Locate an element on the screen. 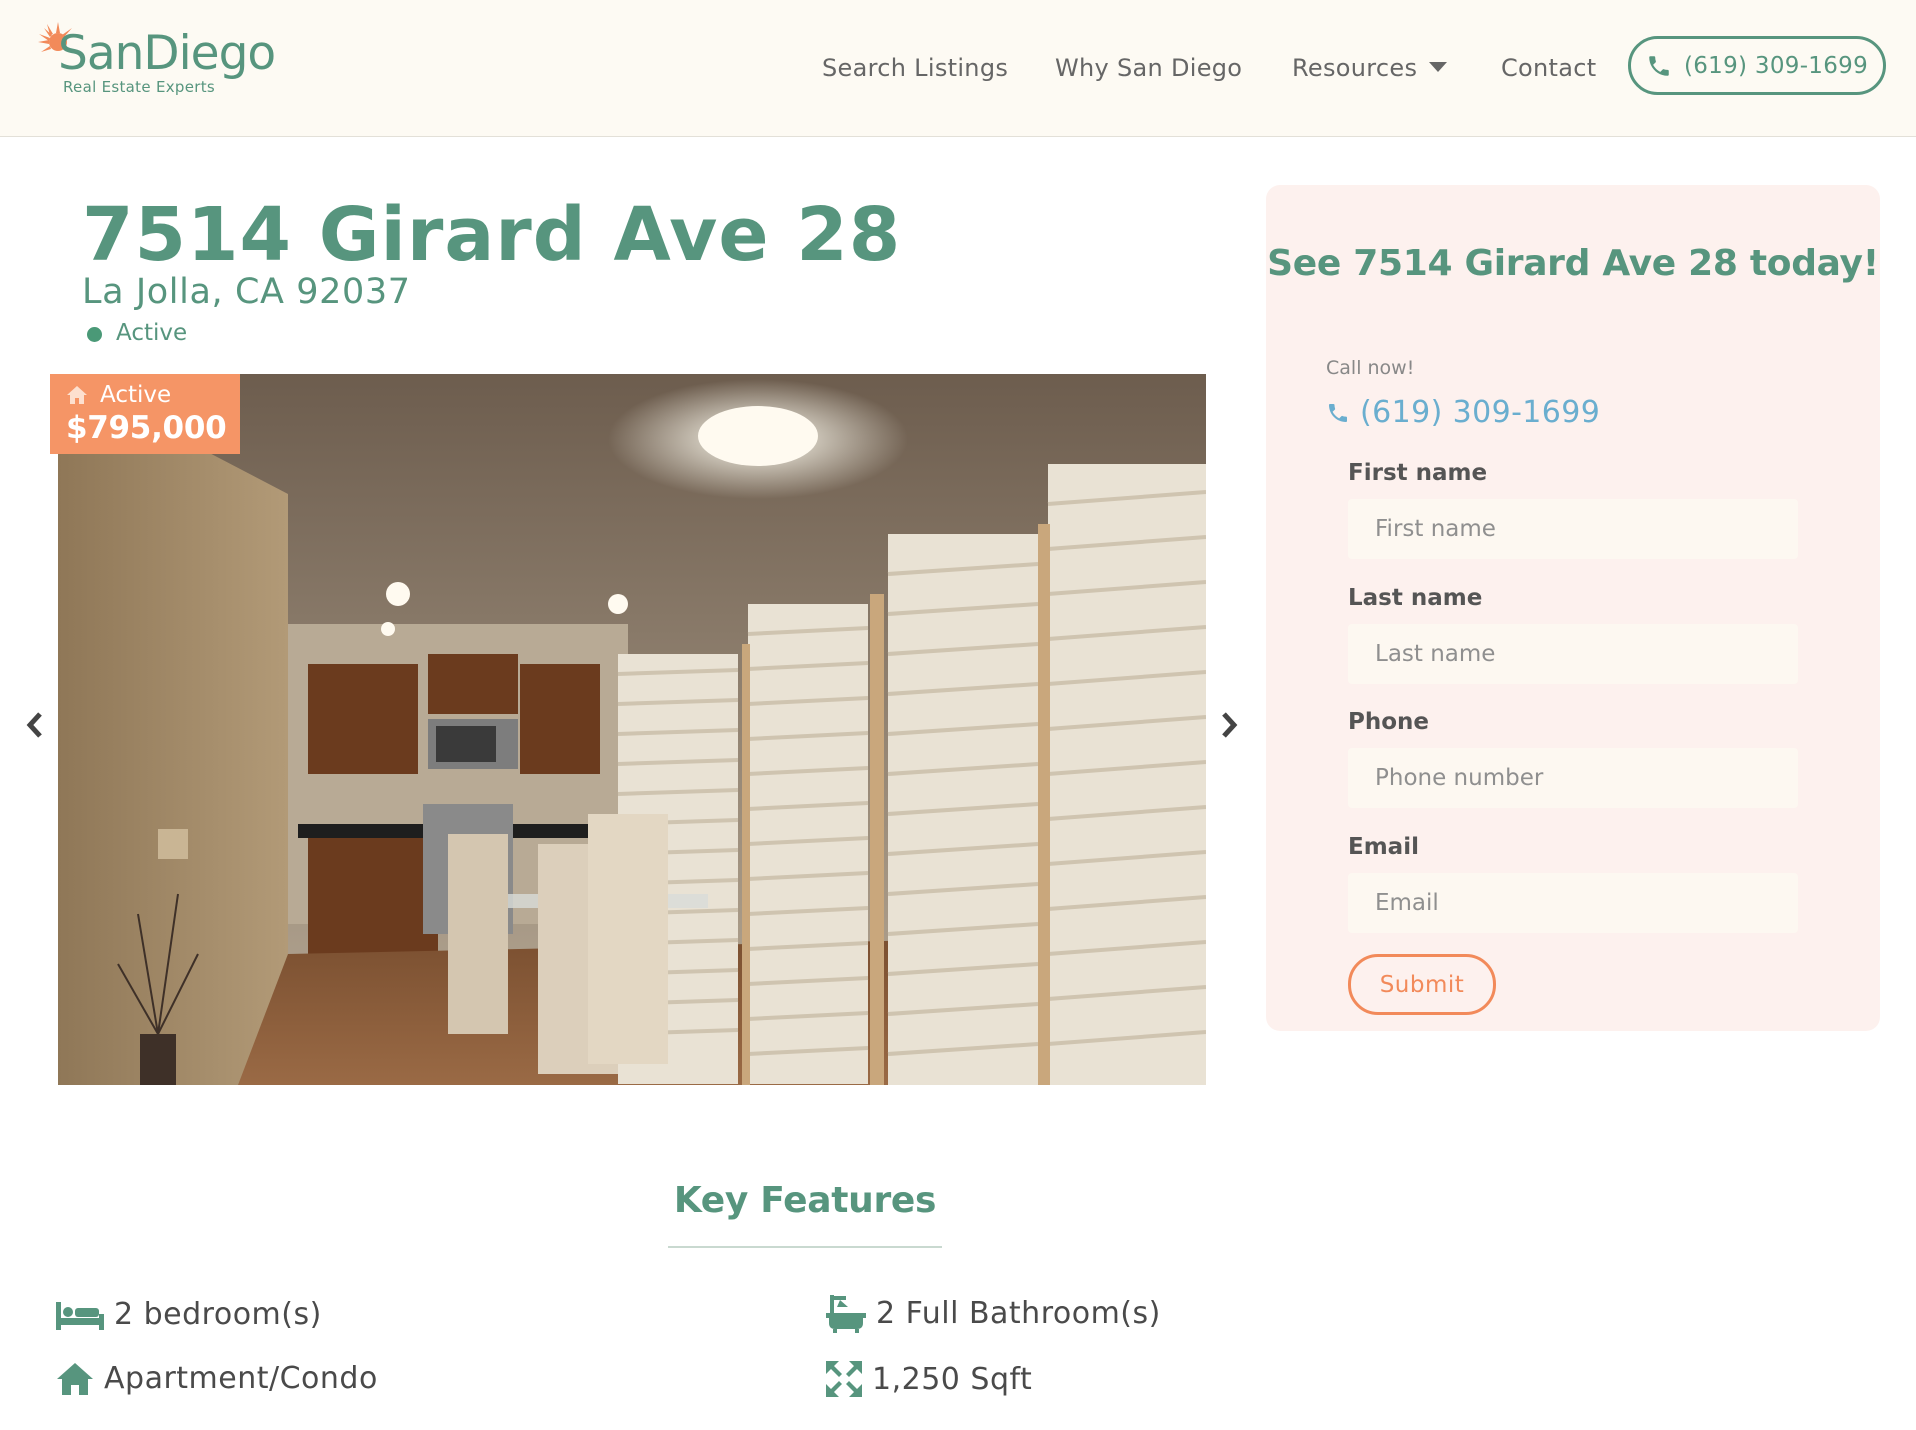 The width and height of the screenshot is (1916, 1430). call-now-link: (619) 309-1699 is located at coordinates (1463, 412).